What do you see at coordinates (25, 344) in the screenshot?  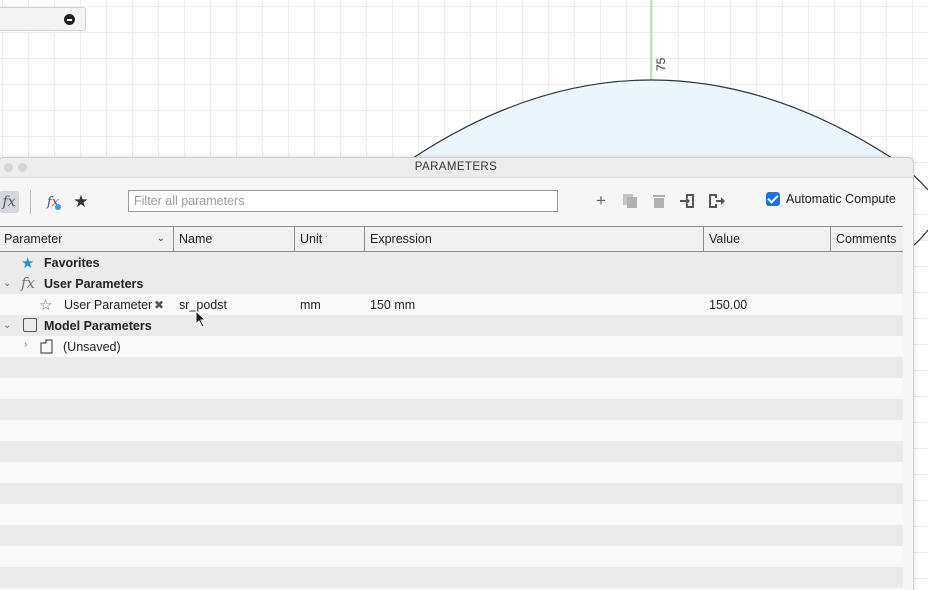 I see `chevron-right-icon: ›` at bounding box center [25, 344].